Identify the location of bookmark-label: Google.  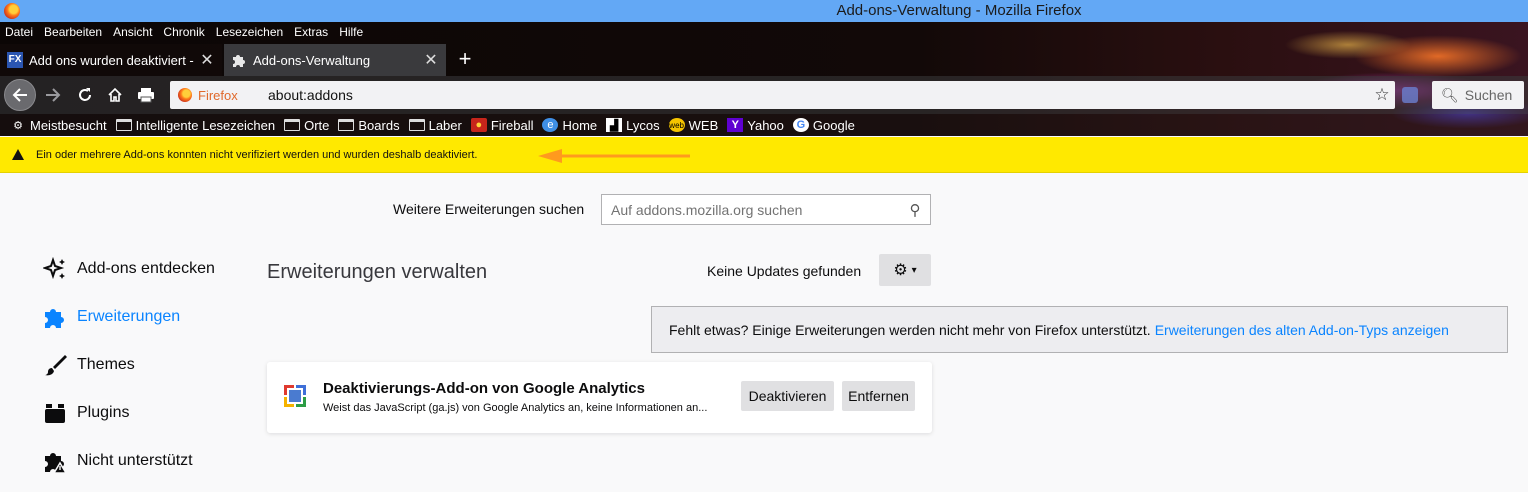
(833, 125).